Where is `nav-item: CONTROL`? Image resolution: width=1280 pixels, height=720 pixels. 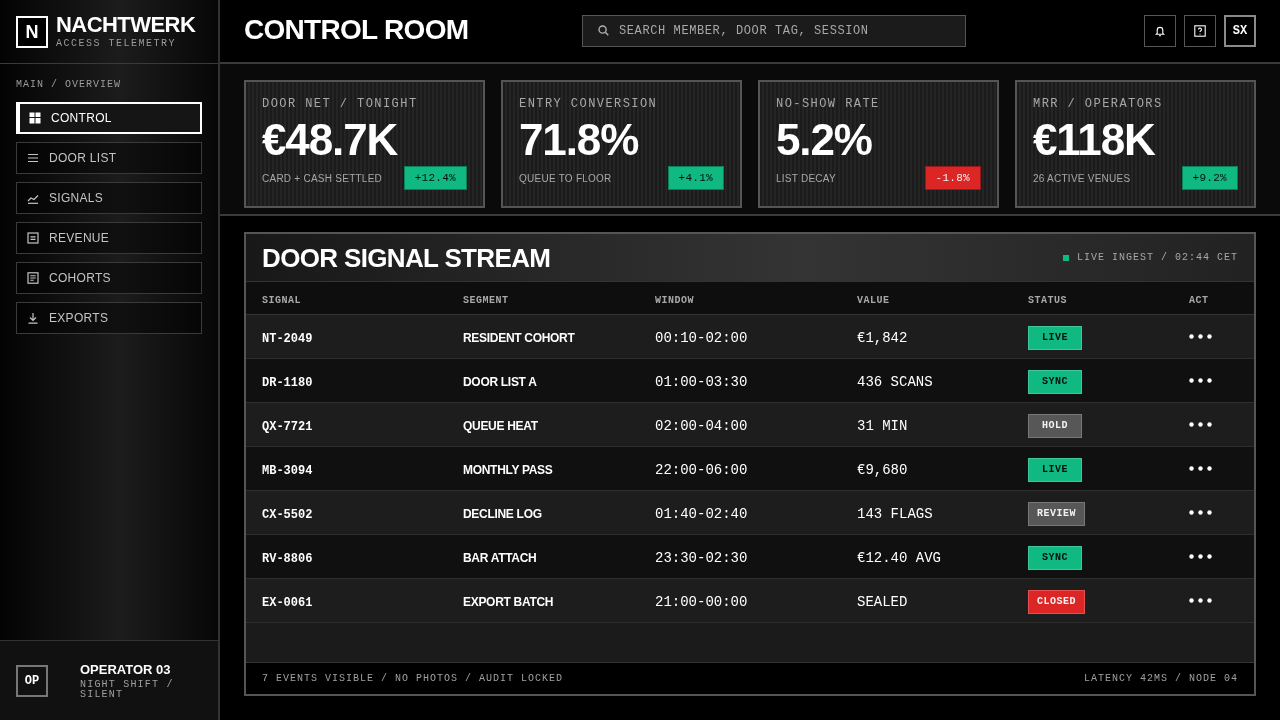 nav-item: CONTROL is located at coordinates (109, 118).